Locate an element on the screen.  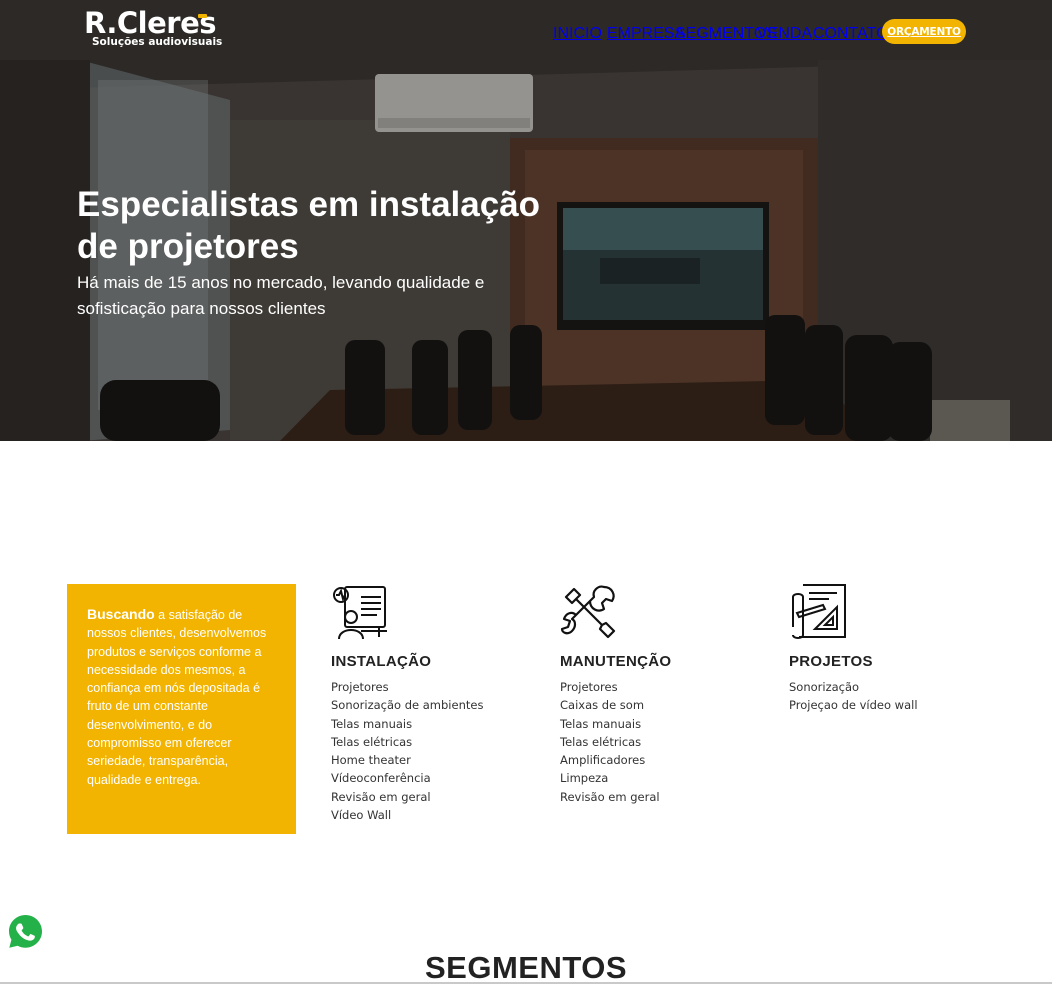
tools-icon is located at coordinates (588, 612).